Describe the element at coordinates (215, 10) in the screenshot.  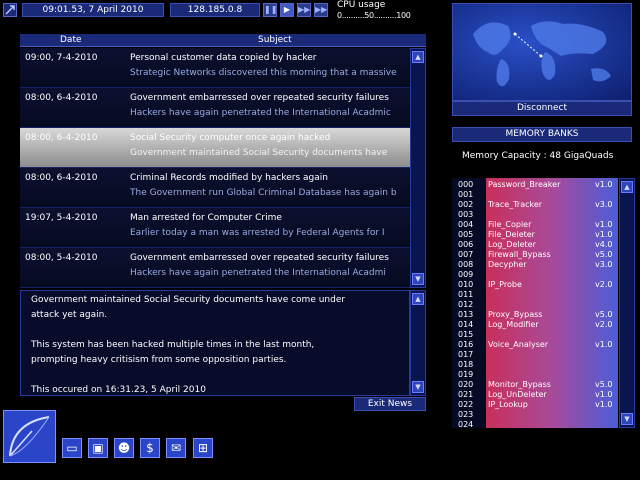
I see `ip-address-display: 128.185.0.8` at that location.